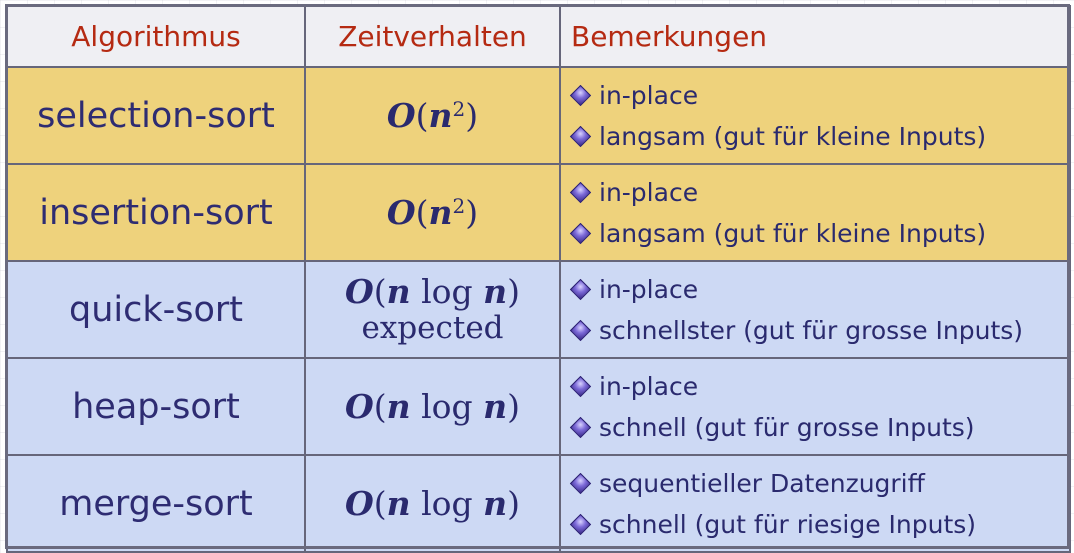 This screenshot has width=1074, height=553. I want to click on note-text: schnell (gut für grosse Inputs), so click(787, 427).